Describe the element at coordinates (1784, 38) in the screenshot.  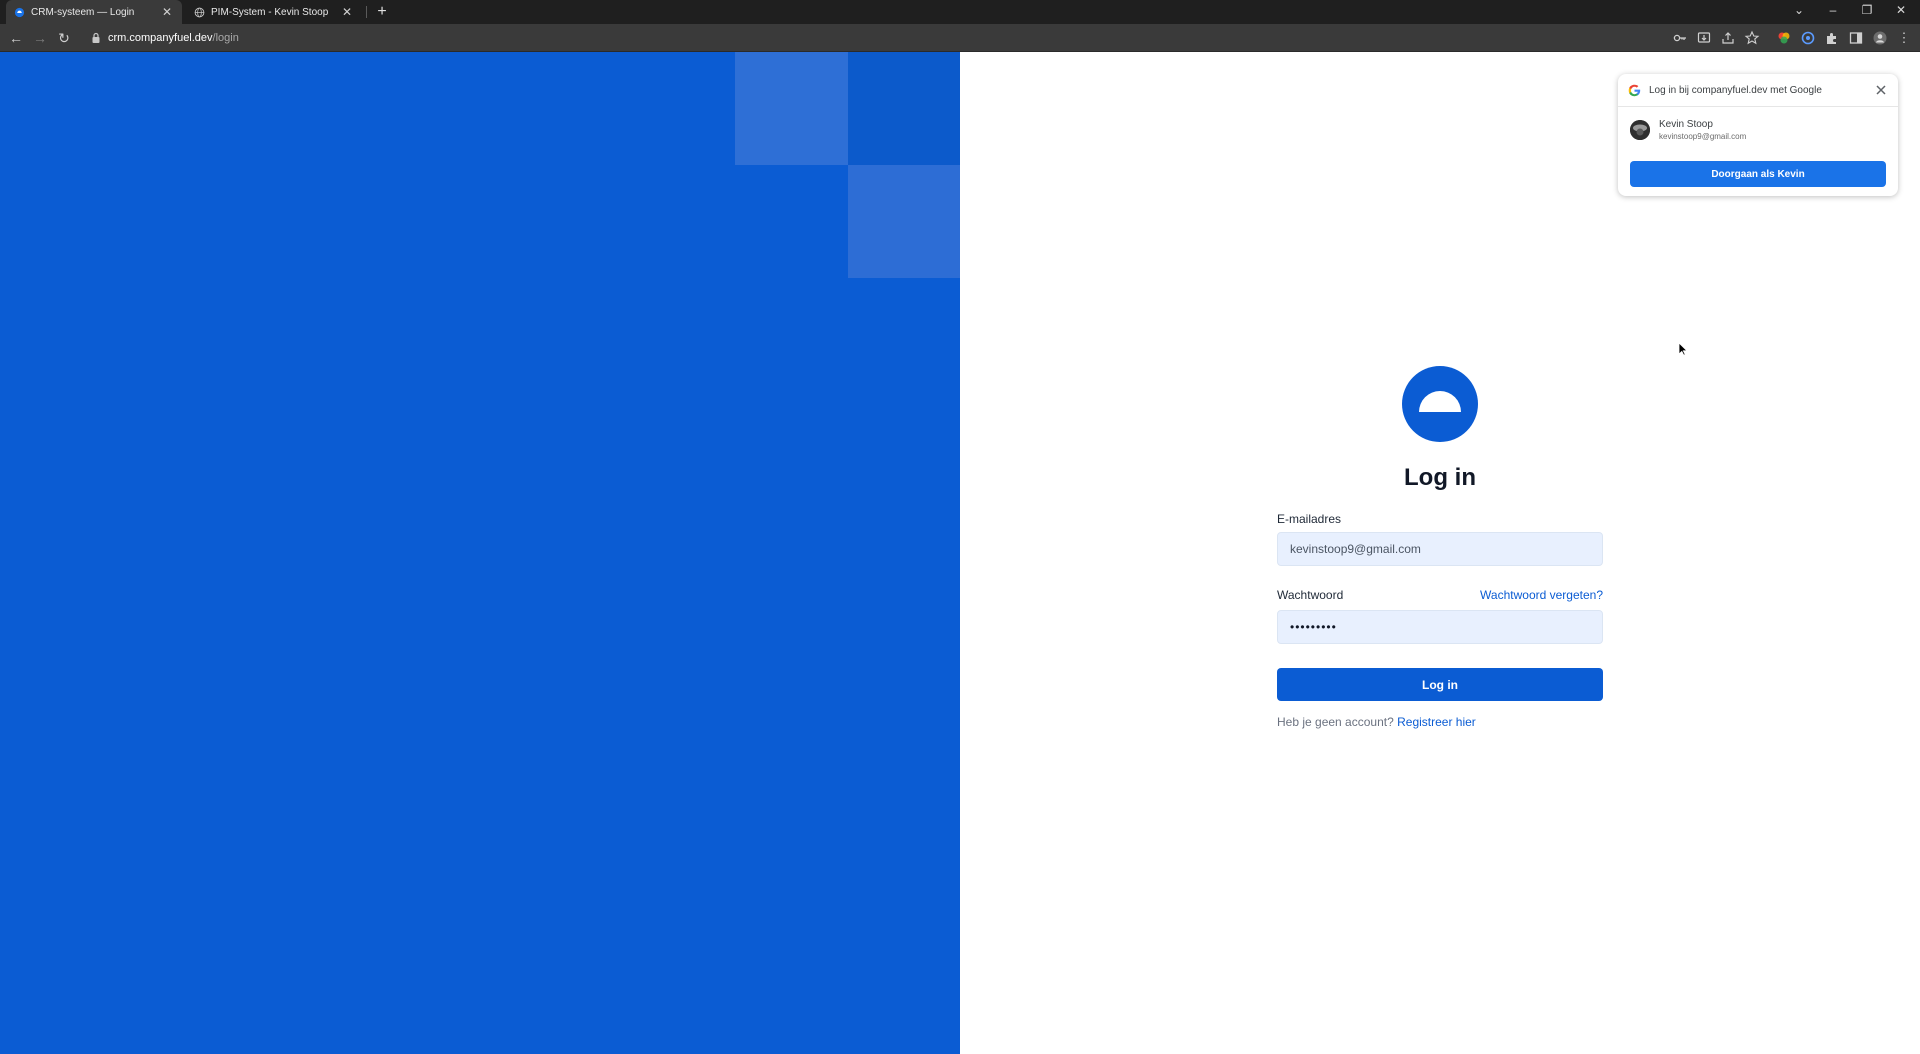
I see `color-extension-icon` at that location.